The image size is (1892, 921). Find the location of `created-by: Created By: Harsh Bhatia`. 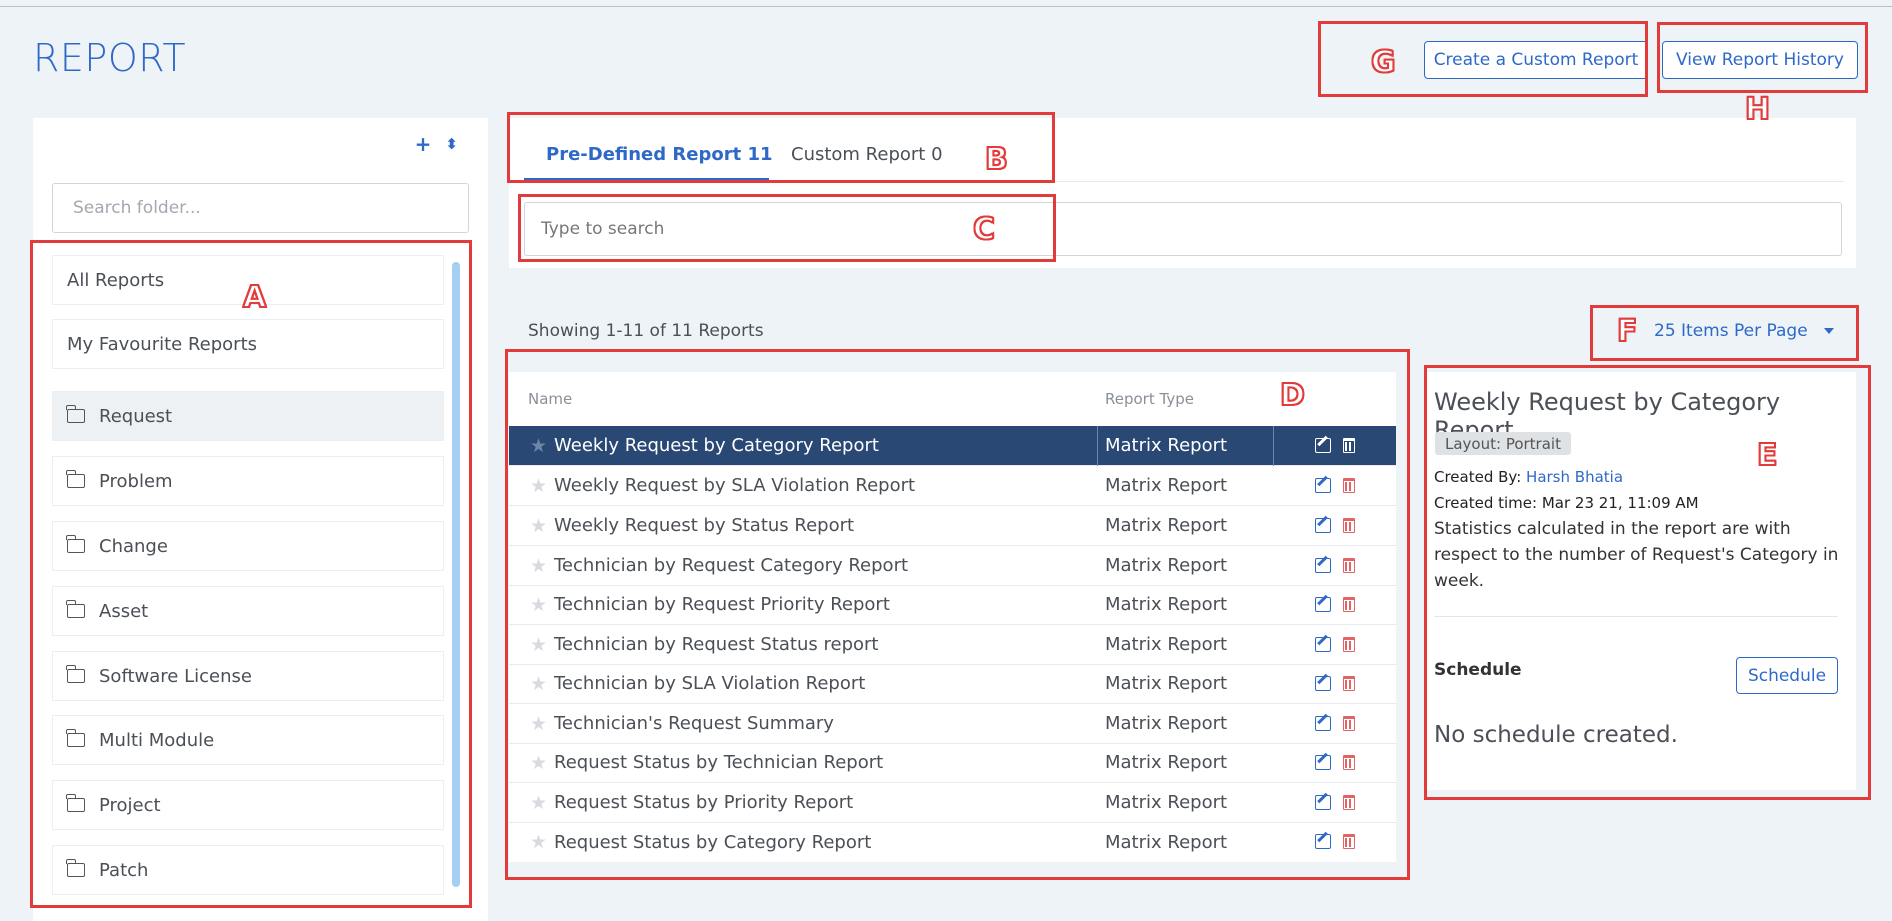

created-by: Created By: Harsh Bhatia is located at coordinates (1528, 477).